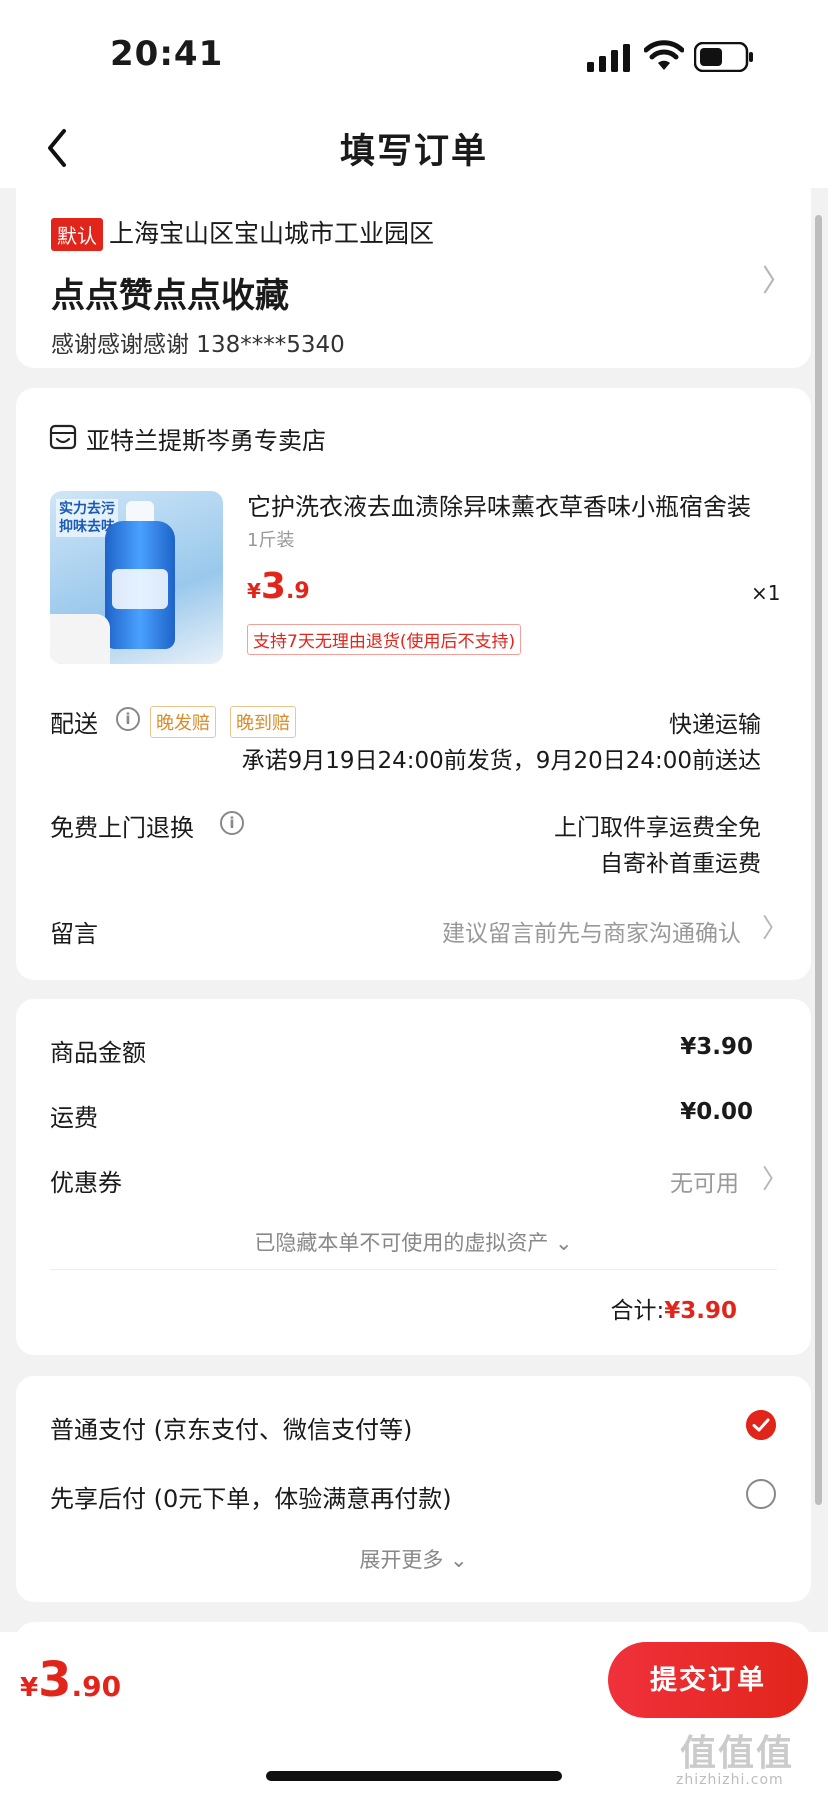 This screenshot has height=1795, width=828. What do you see at coordinates (167, 54) in the screenshot?
I see `status-time: 20:41` at bounding box center [167, 54].